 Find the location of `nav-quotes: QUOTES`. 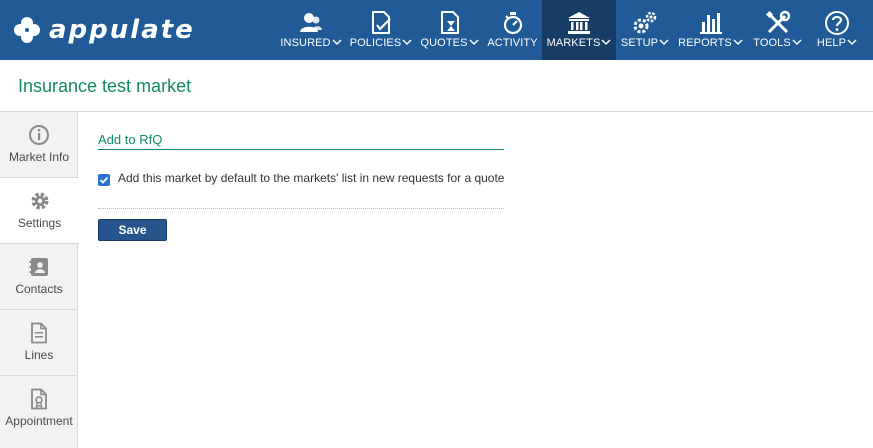

nav-quotes: QUOTES is located at coordinates (449, 30).